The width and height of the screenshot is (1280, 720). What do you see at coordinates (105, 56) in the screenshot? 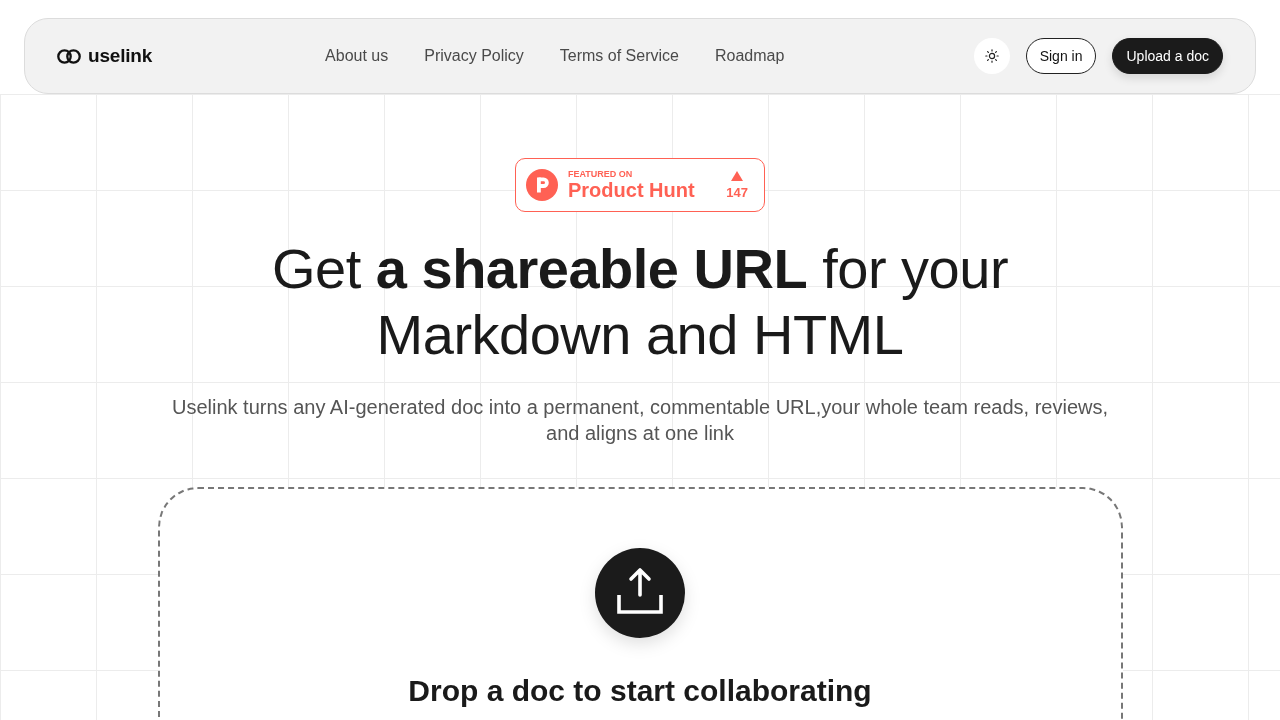
I see `logo-link: uselink` at bounding box center [105, 56].